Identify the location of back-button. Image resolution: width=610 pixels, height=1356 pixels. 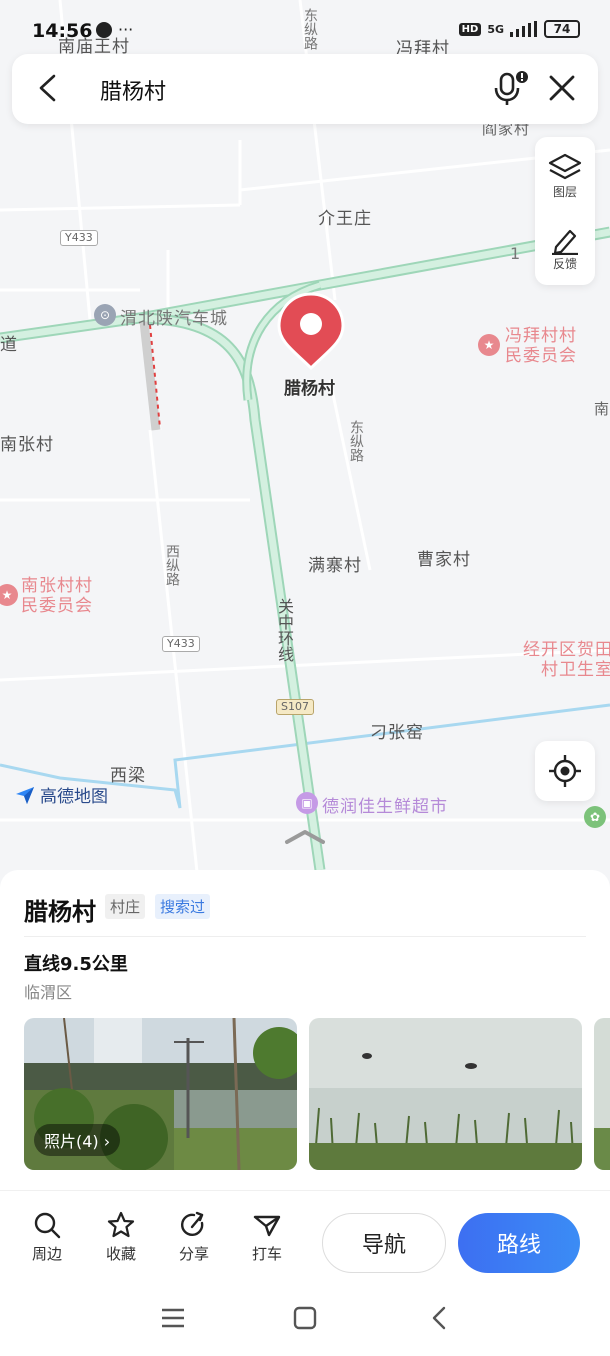
(48, 88).